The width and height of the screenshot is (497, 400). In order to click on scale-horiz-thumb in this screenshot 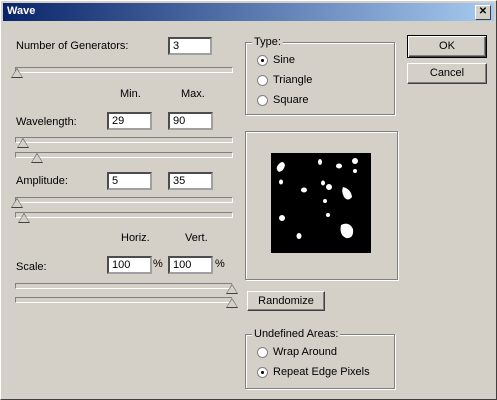, I will do `click(232, 289)`.